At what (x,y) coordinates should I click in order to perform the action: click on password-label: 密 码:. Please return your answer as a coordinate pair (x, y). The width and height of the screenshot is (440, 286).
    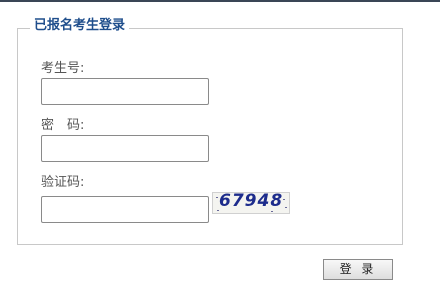
    Looking at the image, I should click on (63, 125).